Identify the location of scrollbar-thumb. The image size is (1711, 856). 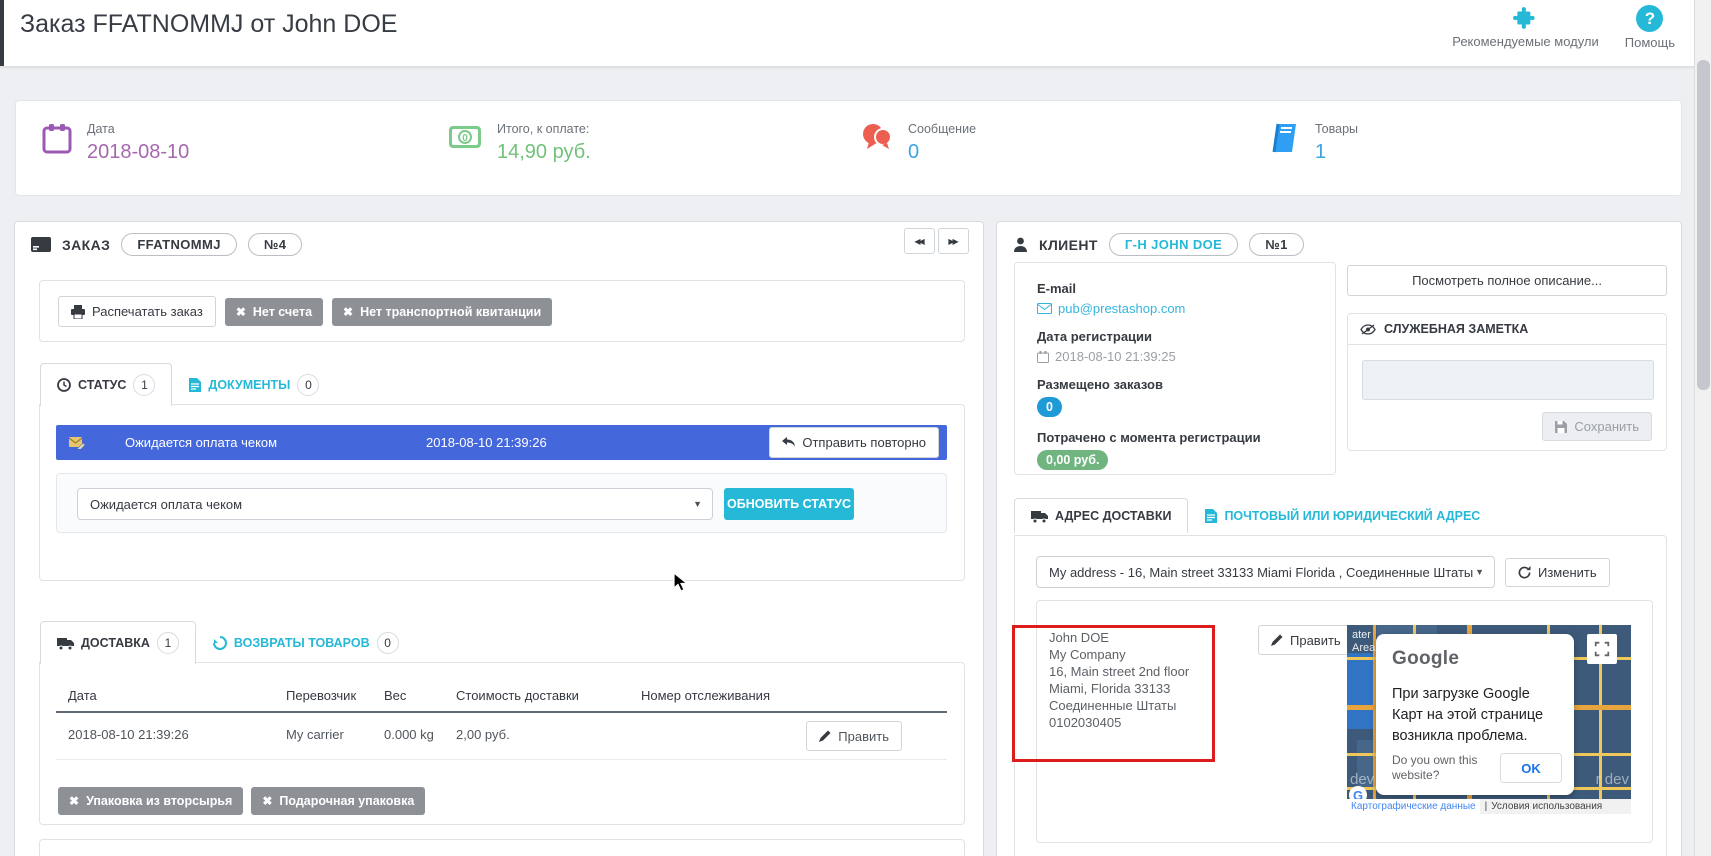
(1703, 225).